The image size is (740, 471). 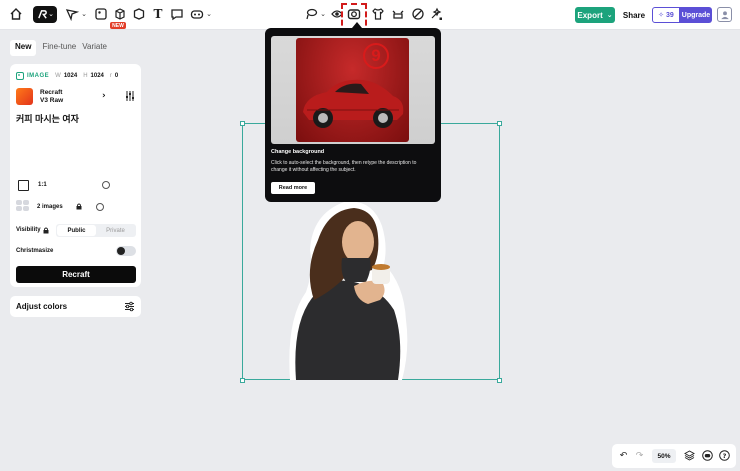 I want to click on model-thumbnail, so click(x=24, y=96).